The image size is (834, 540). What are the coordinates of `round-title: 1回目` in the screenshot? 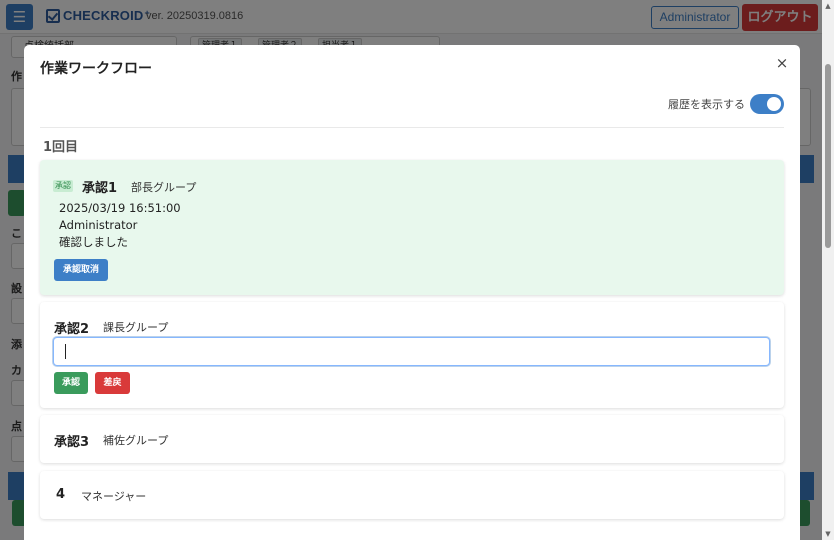 It's located at (61, 147).